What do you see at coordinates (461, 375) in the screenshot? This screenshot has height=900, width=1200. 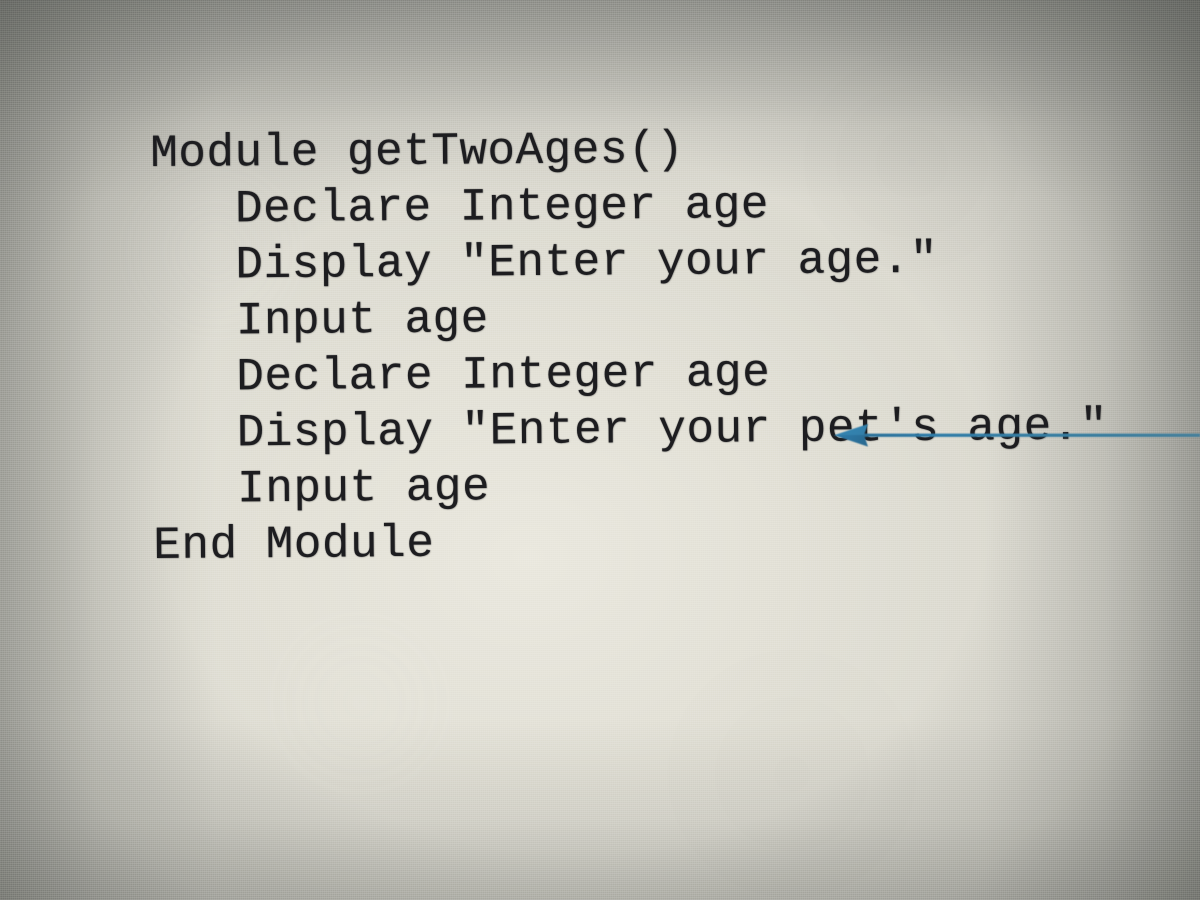 I see `code-line-6: Declare Integer age` at bounding box center [461, 375].